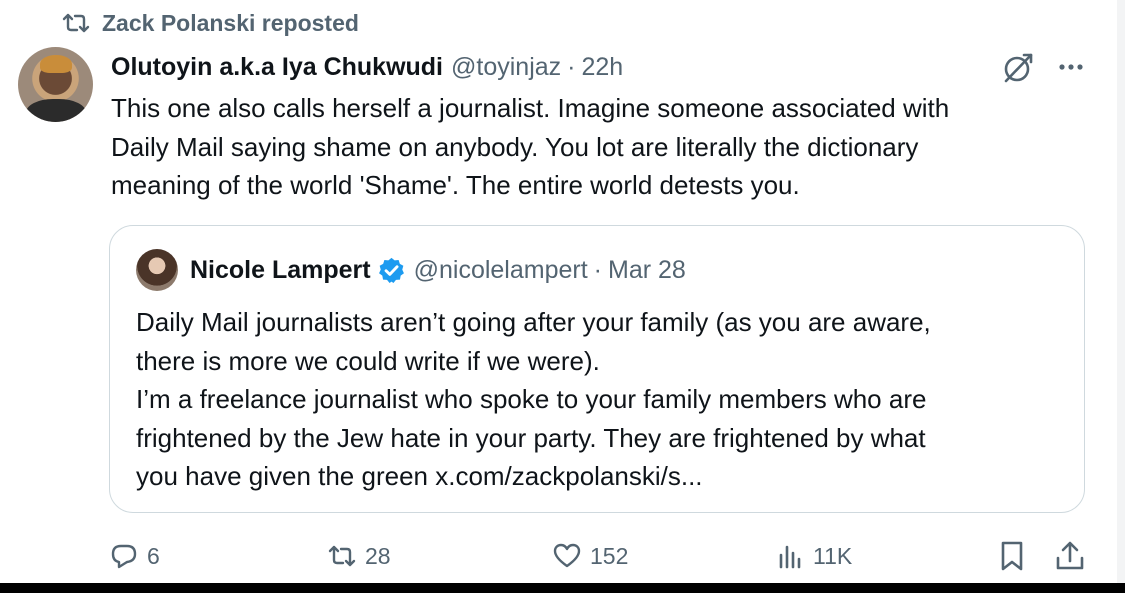 The height and width of the screenshot is (593, 1125). Describe the element at coordinates (1121, 291) in the screenshot. I see `right-edge-border` at that location.